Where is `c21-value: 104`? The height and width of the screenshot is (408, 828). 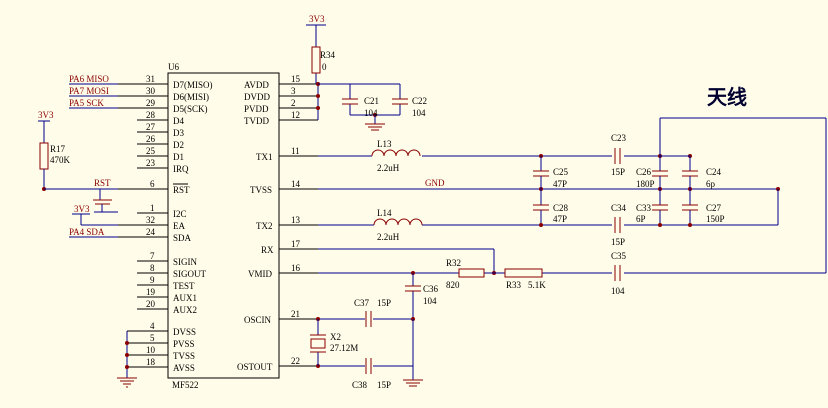
c21-value: 104 is located at coordinates (371, 113).